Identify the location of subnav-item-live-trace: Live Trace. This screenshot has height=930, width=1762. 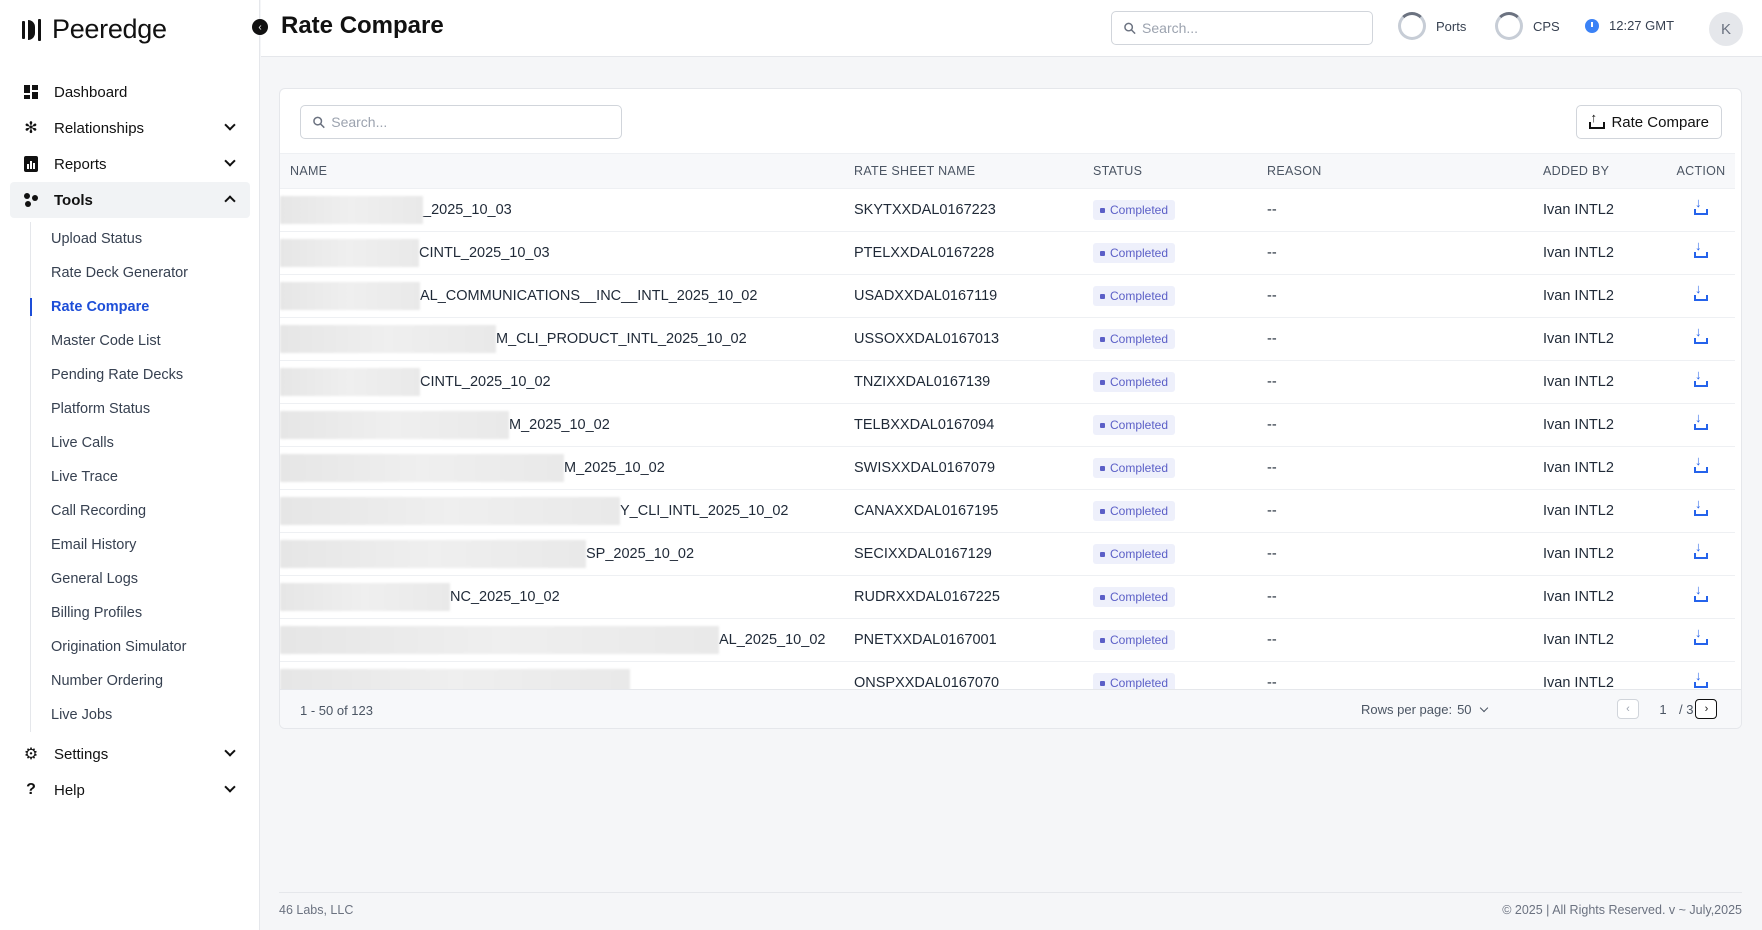
(140, 477).